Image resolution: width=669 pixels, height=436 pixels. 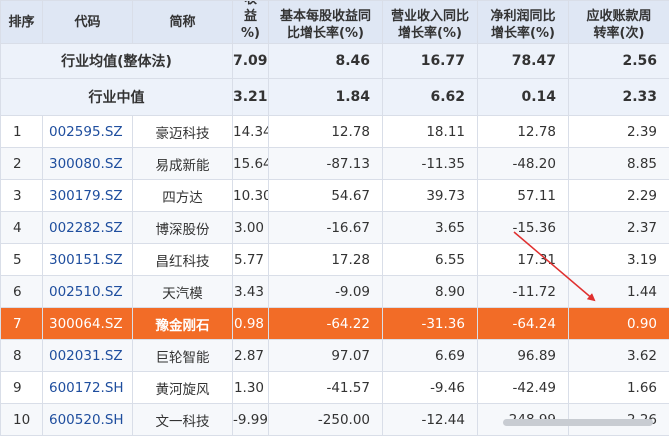 What do you see at coordinates (619, 164) in the screenshot?
I see `ar-turnover-cell: 8.85` at bounding box center [619, 164].